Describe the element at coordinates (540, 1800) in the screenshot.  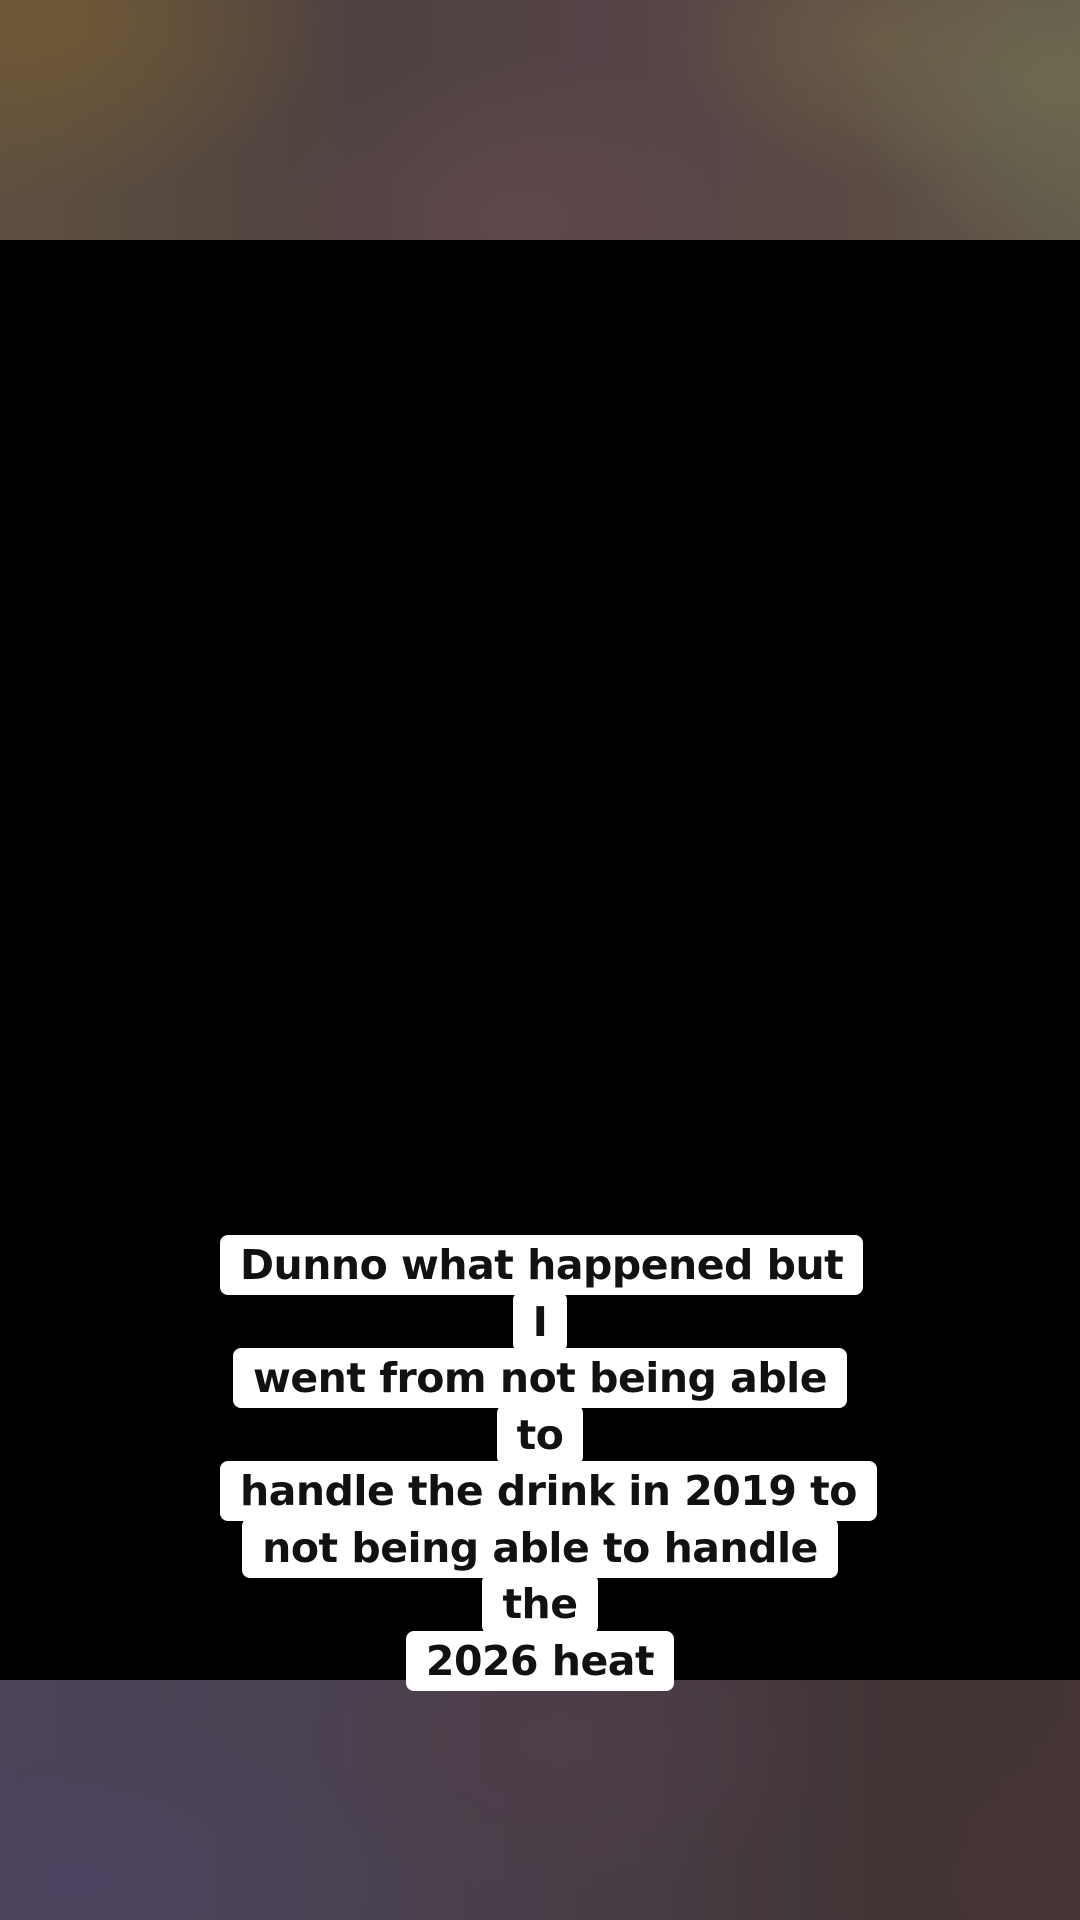
I see `blurred-background-bottom` at that location.